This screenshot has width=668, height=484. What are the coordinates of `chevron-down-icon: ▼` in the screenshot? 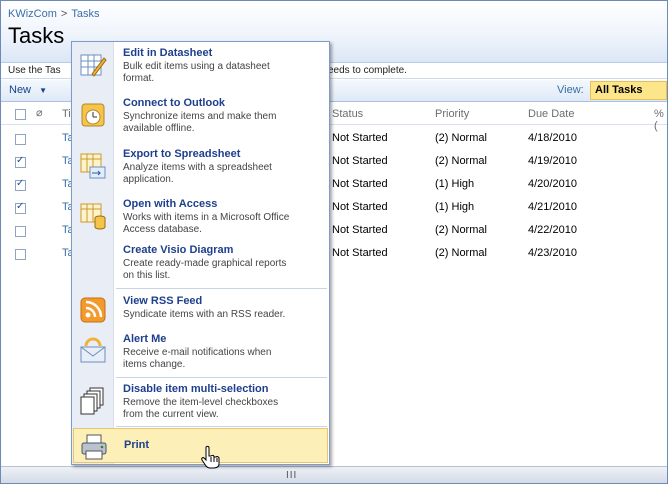 It's located at (43, 90).